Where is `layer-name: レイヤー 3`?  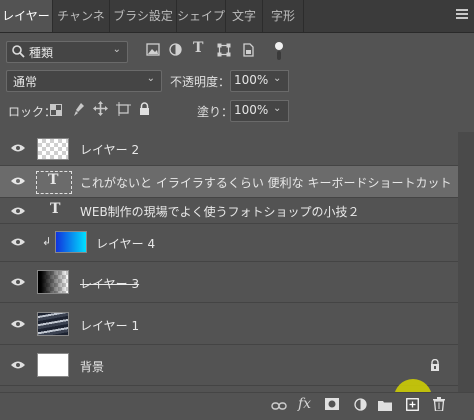 layer-name: レイヤー 3 is located at coordinates (109, 283).